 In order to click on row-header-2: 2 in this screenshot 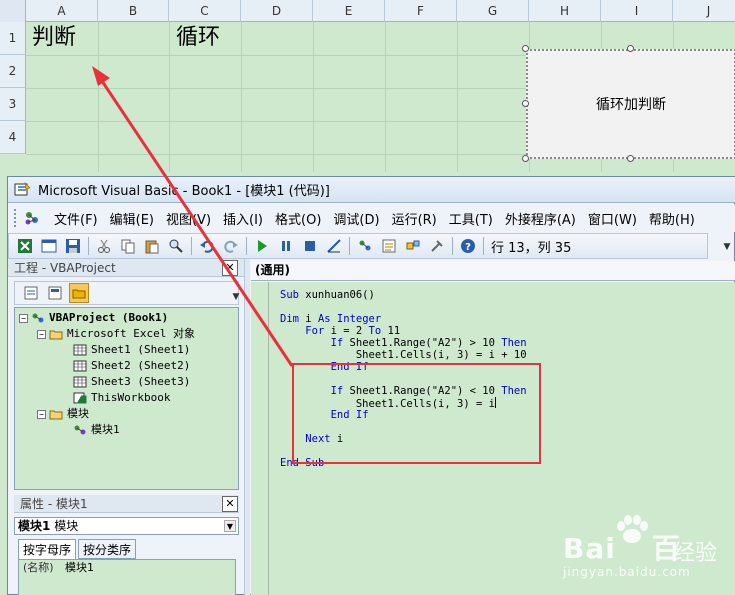, I will do `click(13, 71)`.